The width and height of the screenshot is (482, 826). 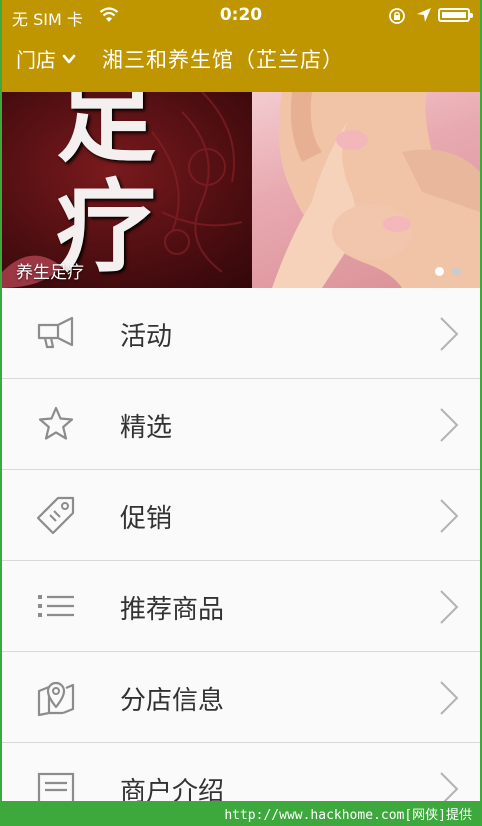 I want to click on star-icon, so click(x=56, y=423).